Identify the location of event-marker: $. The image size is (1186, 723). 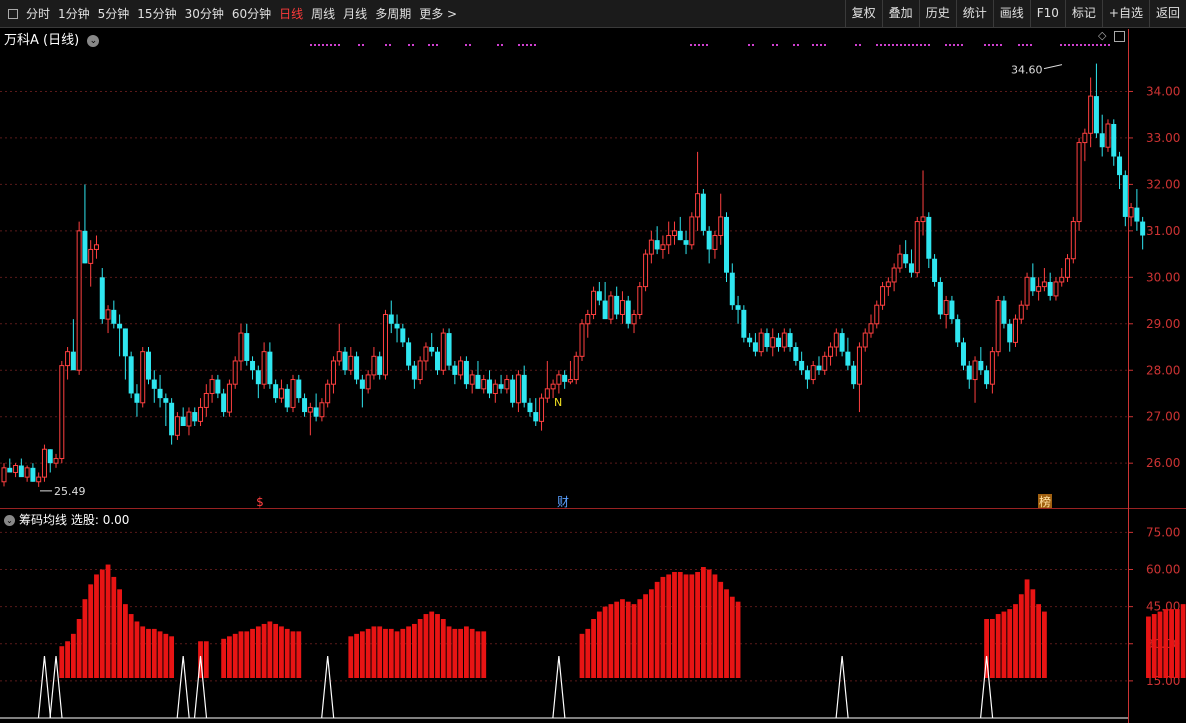
(260, 502).